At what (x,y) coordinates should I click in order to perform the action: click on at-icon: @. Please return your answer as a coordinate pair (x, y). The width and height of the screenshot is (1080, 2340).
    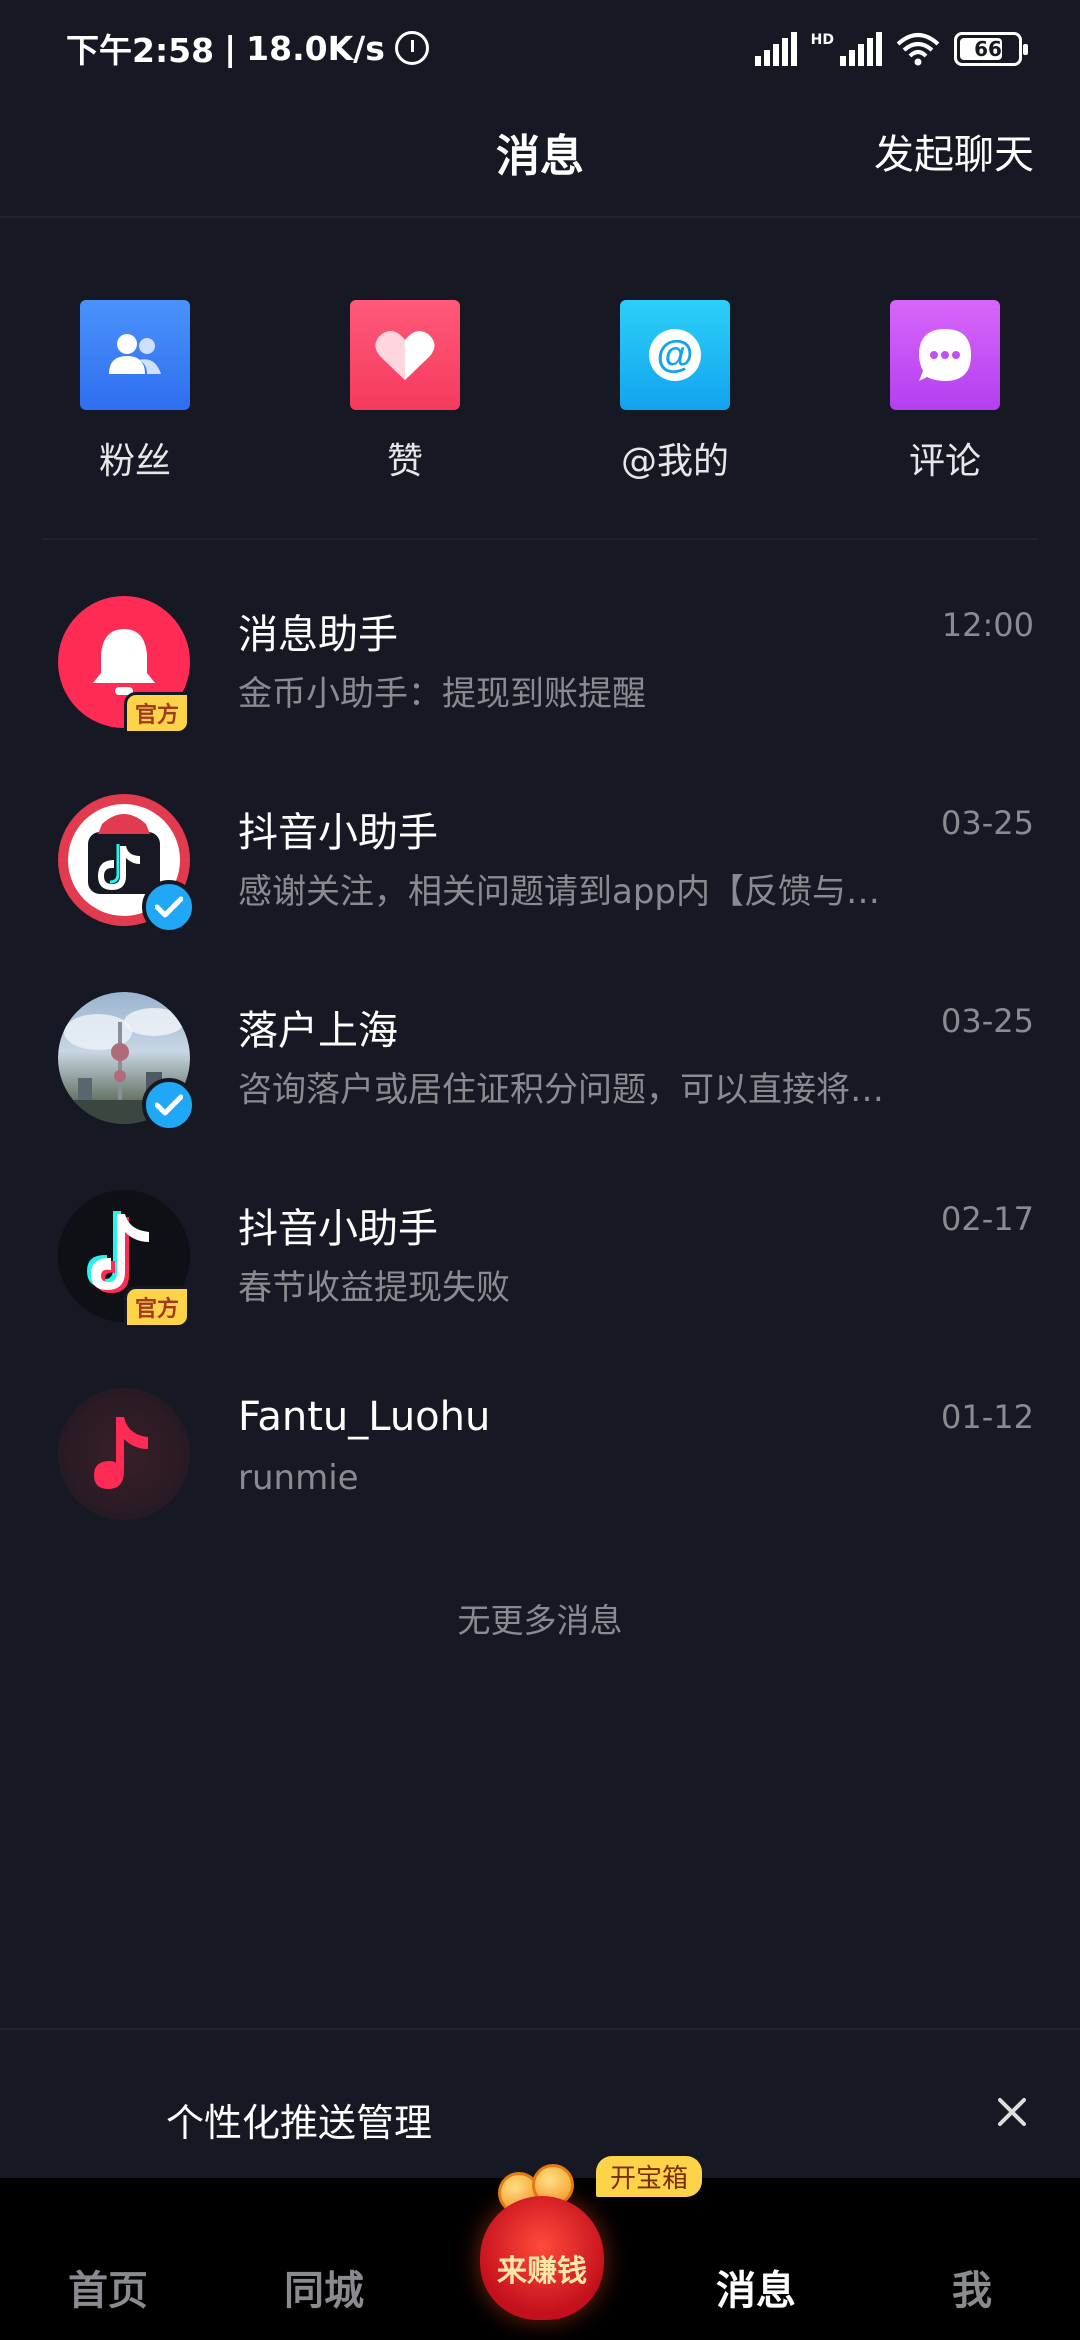
    Looking at the image, I should click on (675, 355).